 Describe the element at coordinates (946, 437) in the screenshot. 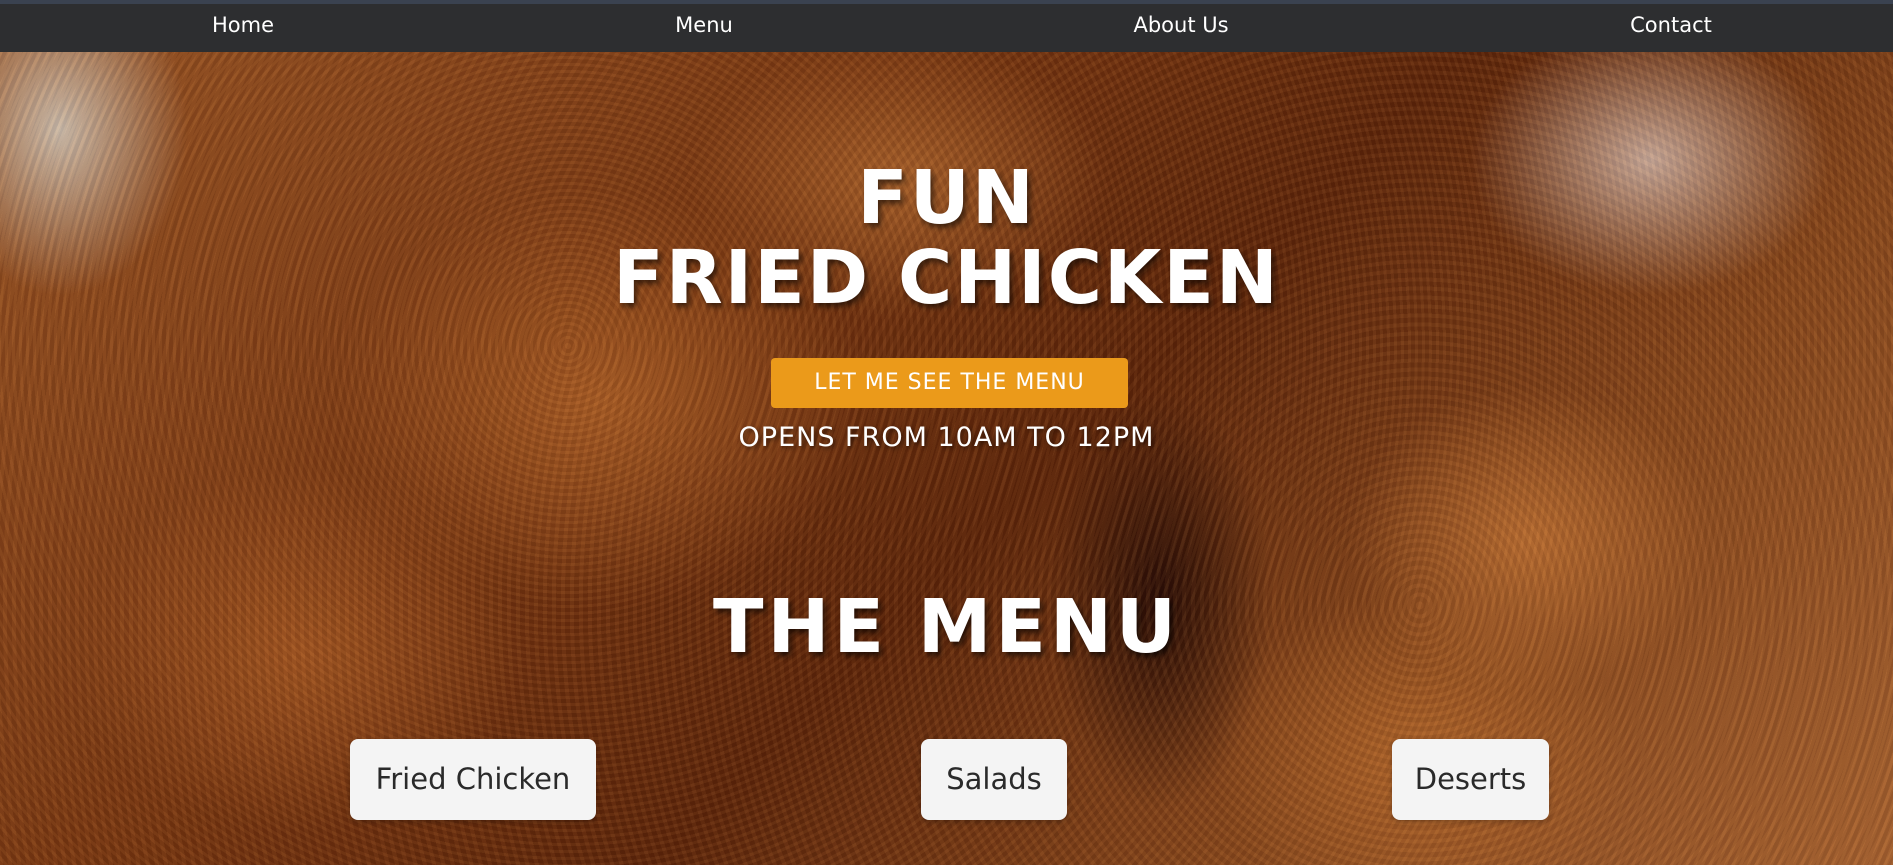

I see `opening-hours: OPENS FROM 10AM TO 12PM` at that location.